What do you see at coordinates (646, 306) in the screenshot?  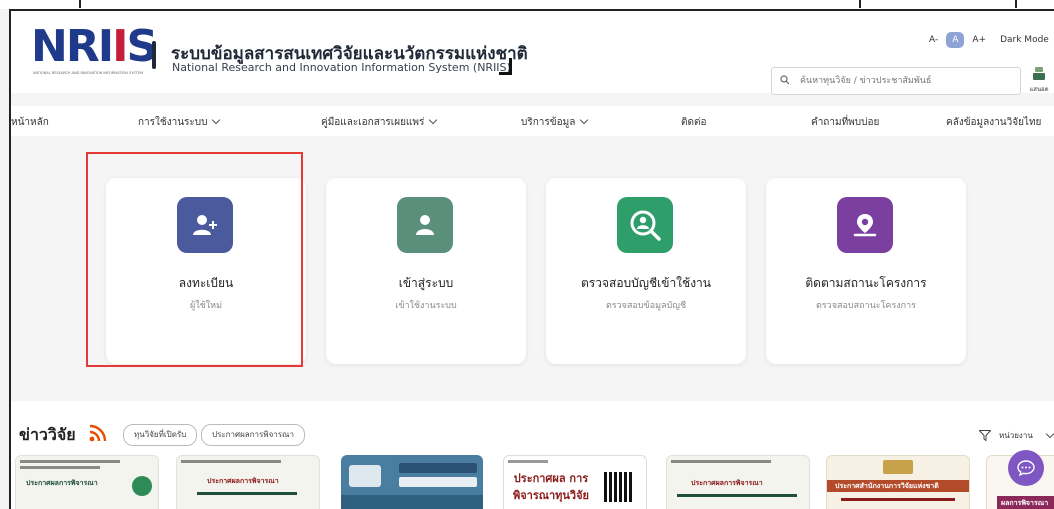 I see `card-subtitle: ตรวจสอบข้อมูลบัญชี` at bounding box center [646, 306].